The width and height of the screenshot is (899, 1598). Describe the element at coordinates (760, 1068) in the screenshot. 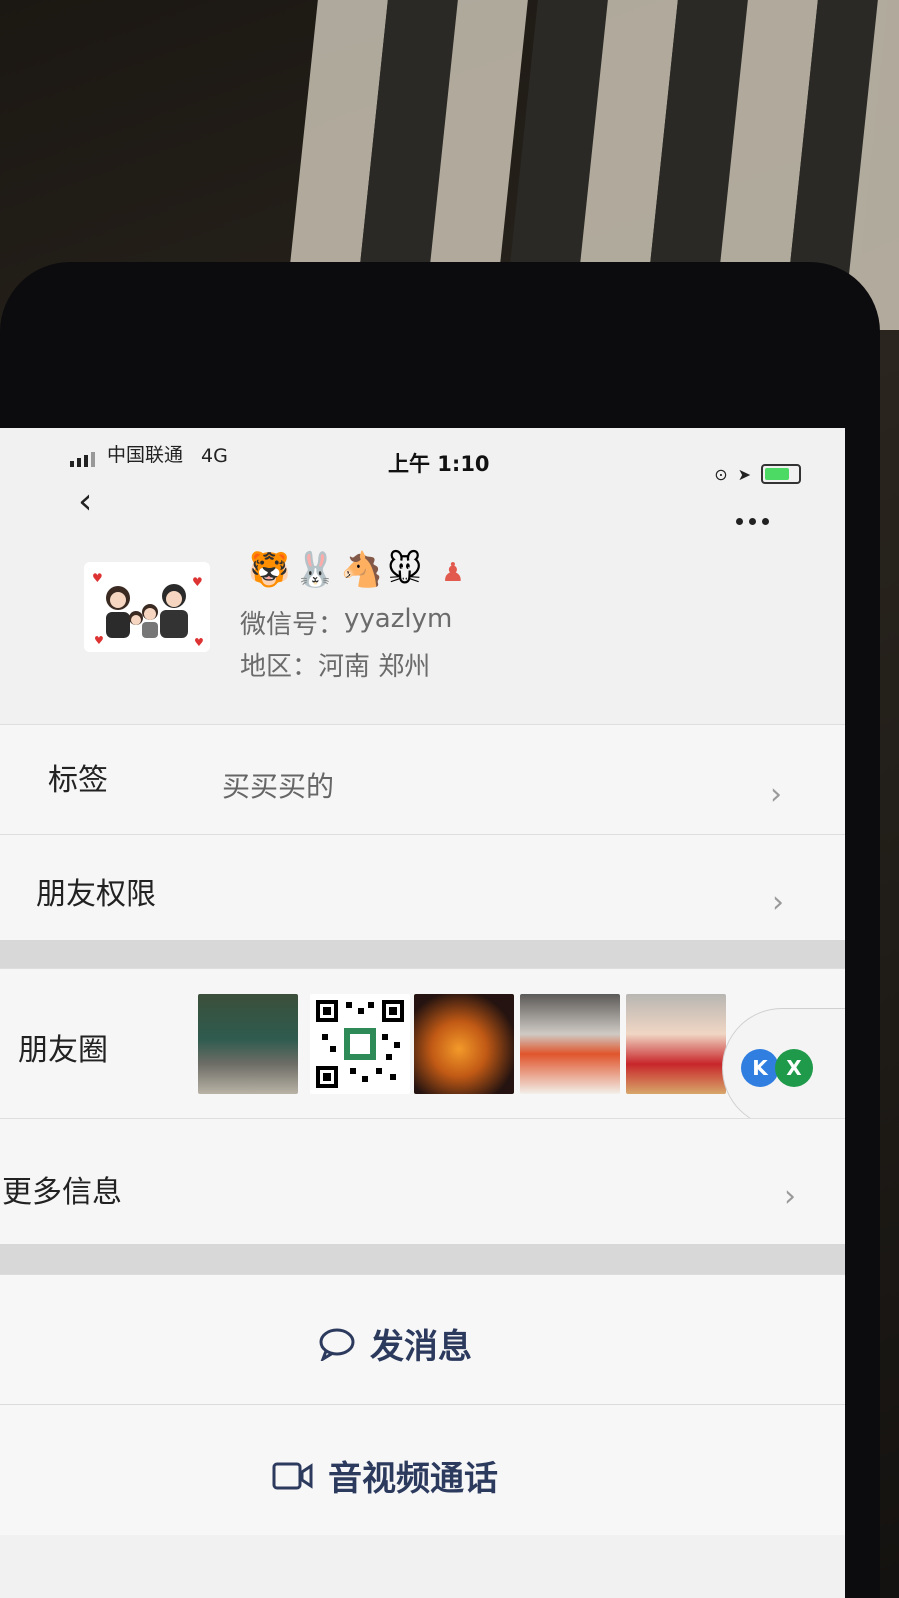

I see `floating-app-icon-k: K` at that location.